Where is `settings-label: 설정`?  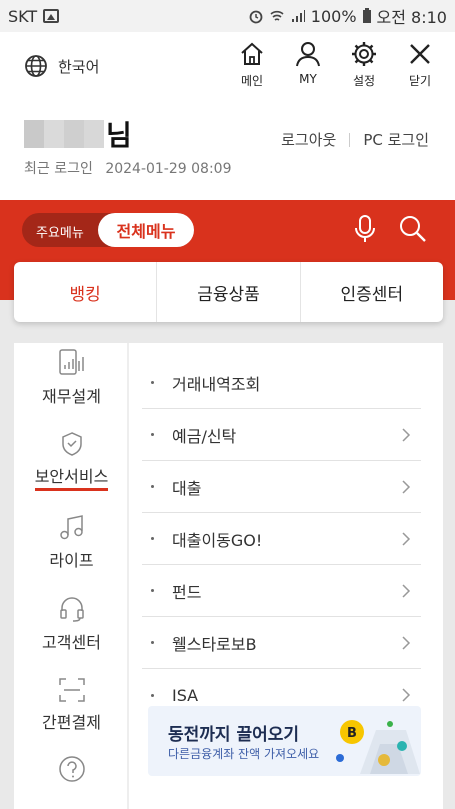 settings-label: 설정 is located at coordinates (364, 81).